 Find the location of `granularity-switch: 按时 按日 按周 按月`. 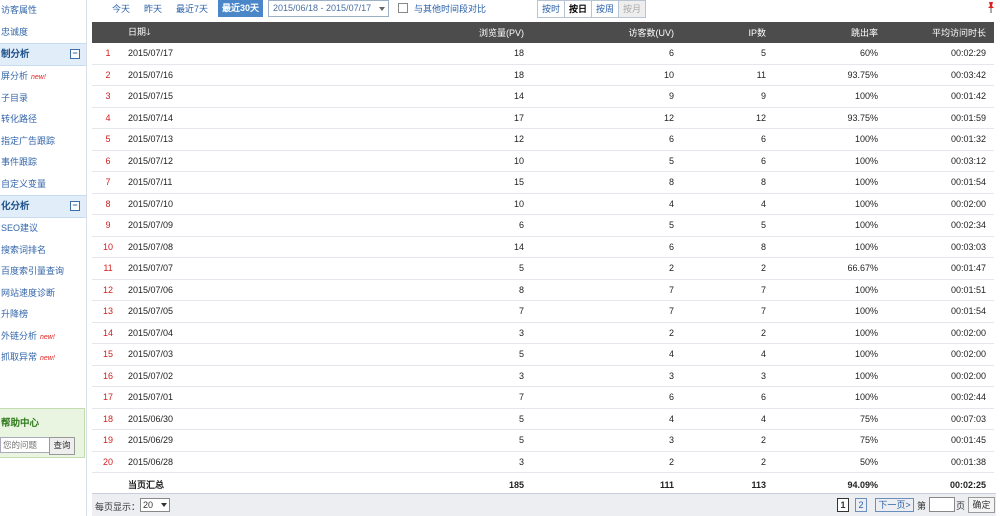

granularity-switch: 按时 按日 按周 按月 is located at coordinates (592, 9).